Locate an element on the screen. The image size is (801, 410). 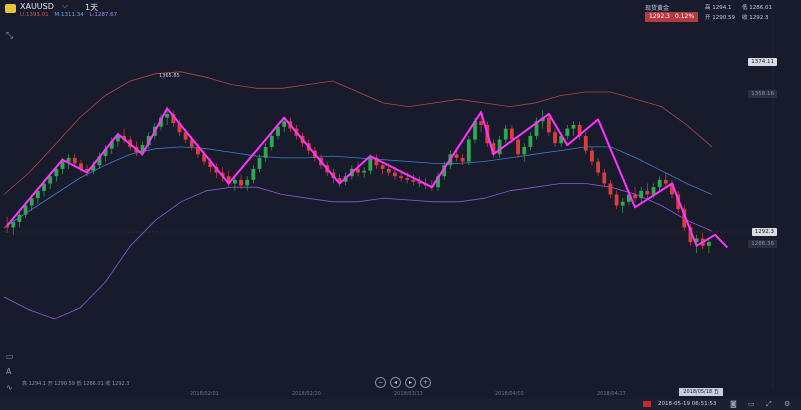
symbol-name: XAUUSD is located at coordinates (37, 6).